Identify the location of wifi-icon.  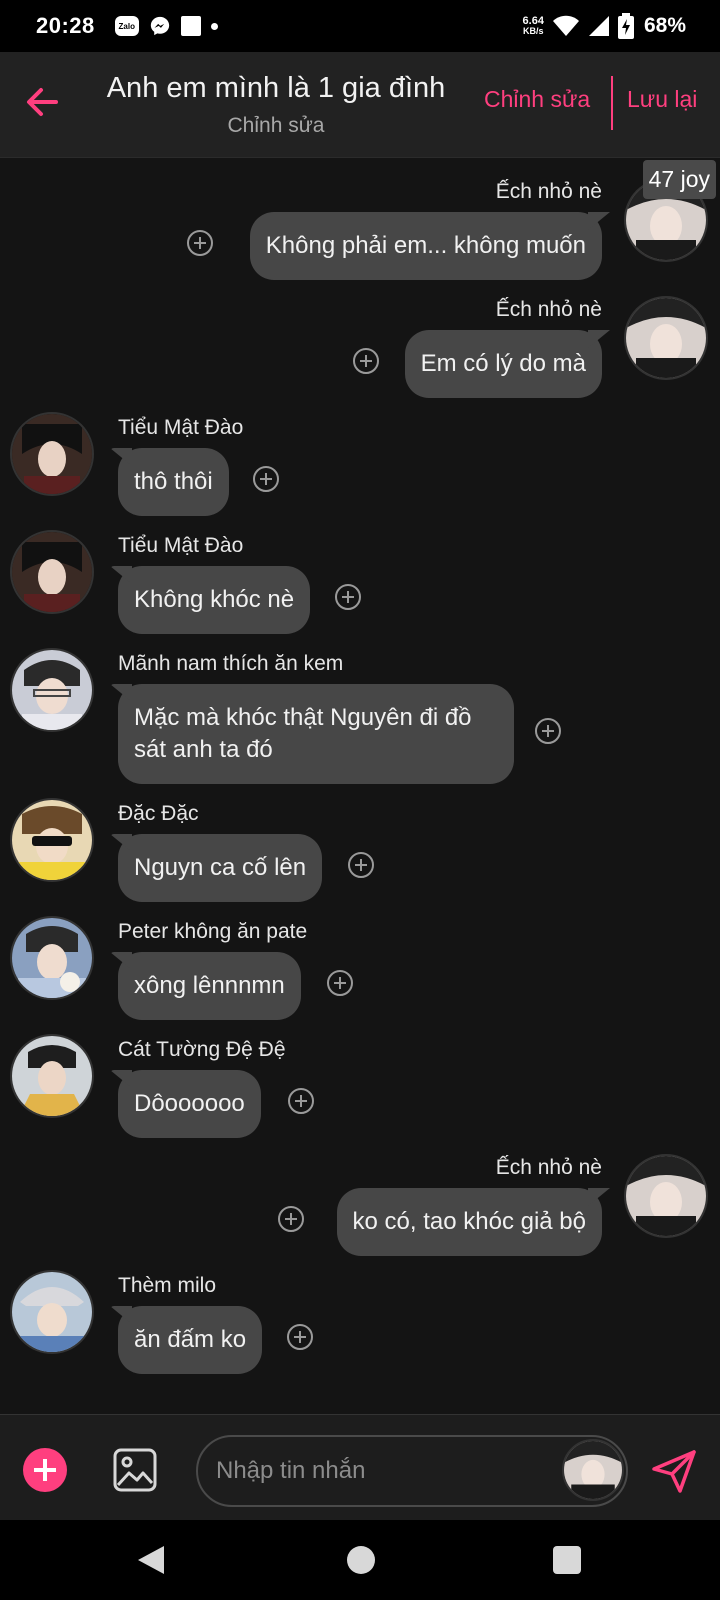
(565, 25).